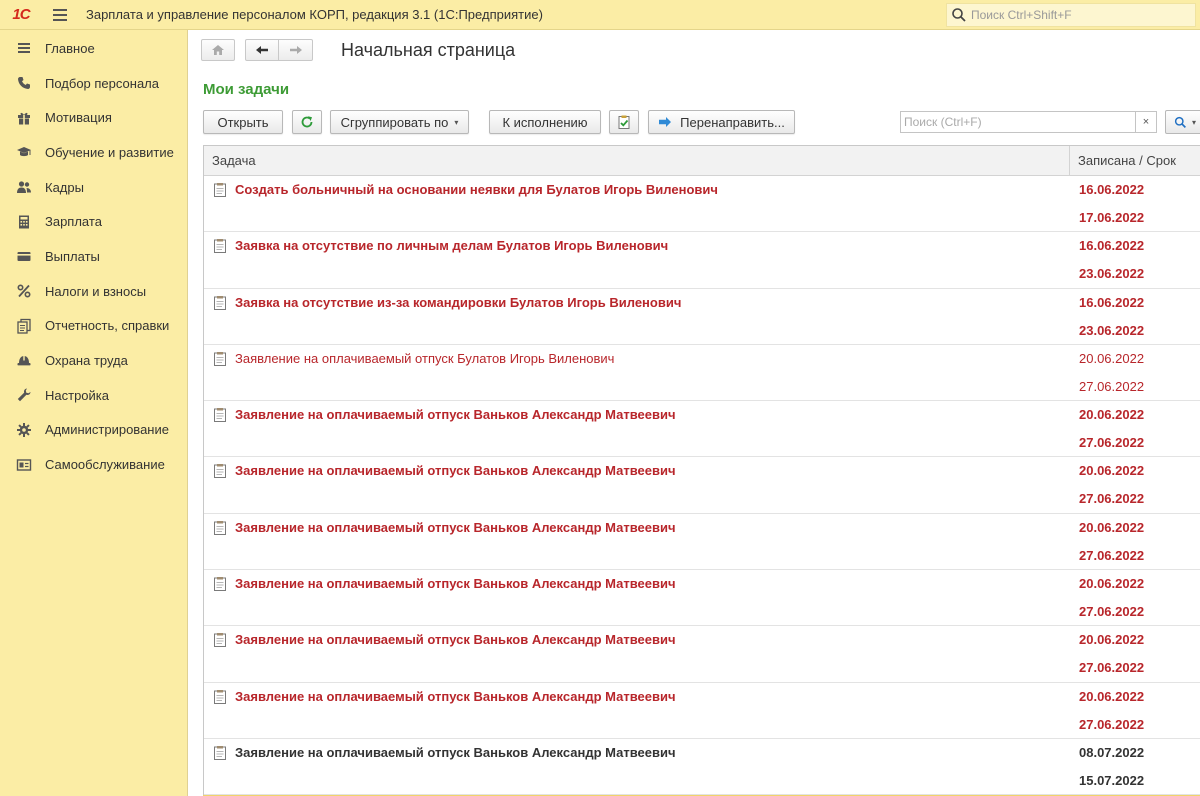 This screenshot has width=1200, height=796. Describe the element at coordinates (1112, 752) in the screenshot. I see `task-recorded-date: 08.07.2022` at that location.